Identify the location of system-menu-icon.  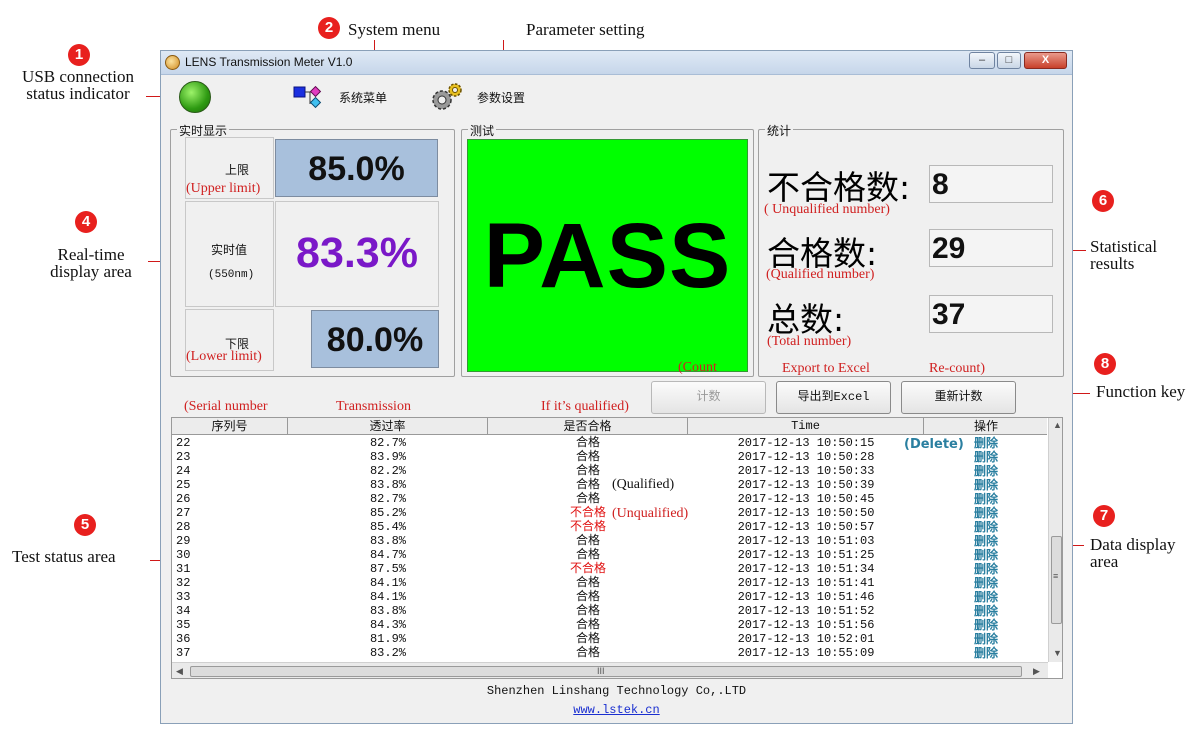
(309, 98).